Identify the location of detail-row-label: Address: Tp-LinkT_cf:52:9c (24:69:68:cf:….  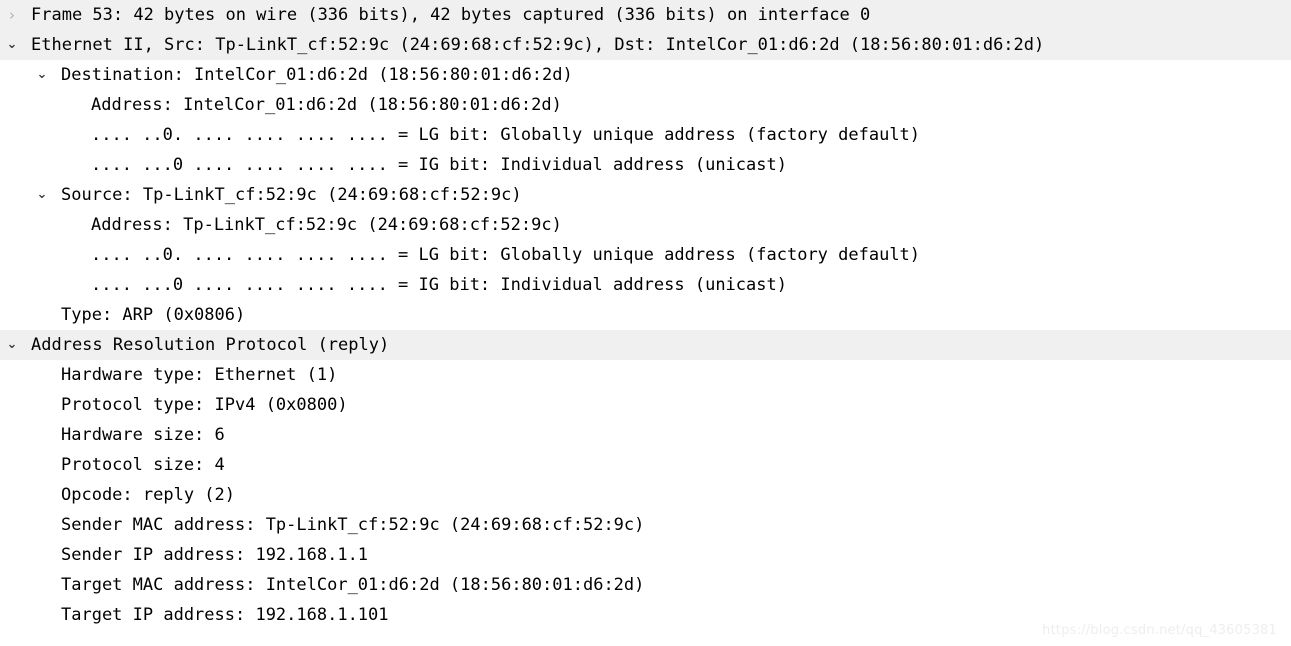
(326, 225).